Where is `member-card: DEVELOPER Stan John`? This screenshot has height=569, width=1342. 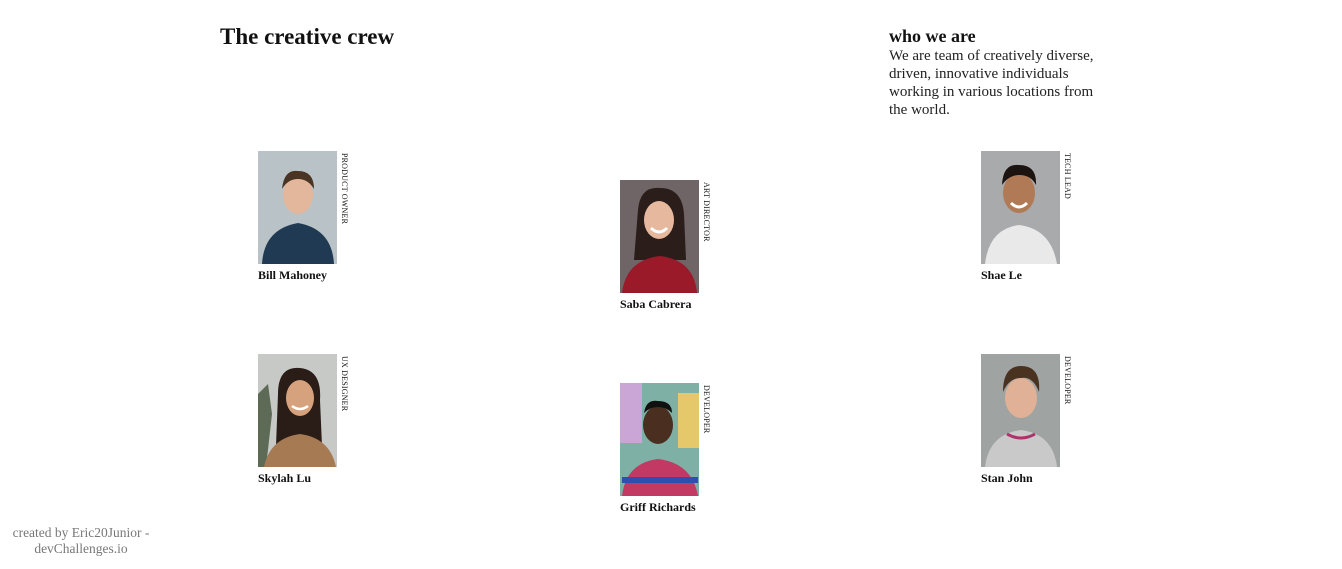
member-card: DEVELOPER Stan John is located at coordinates (1036, 420).